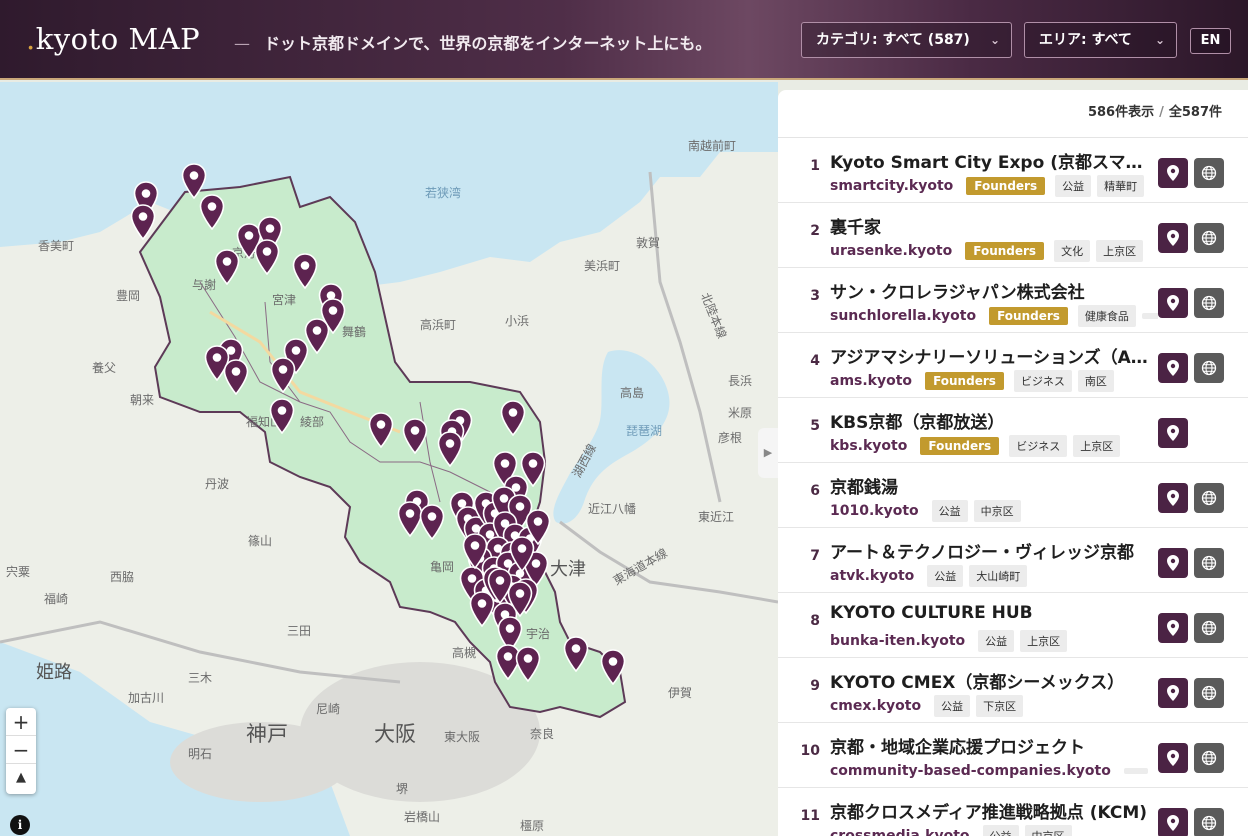 This screenshot has width=1248, height=836. Describe the element at coordinates (994, 511) in the screenshot. I see `item-meta: 1010.kyoto 公益 中京区` at that location.